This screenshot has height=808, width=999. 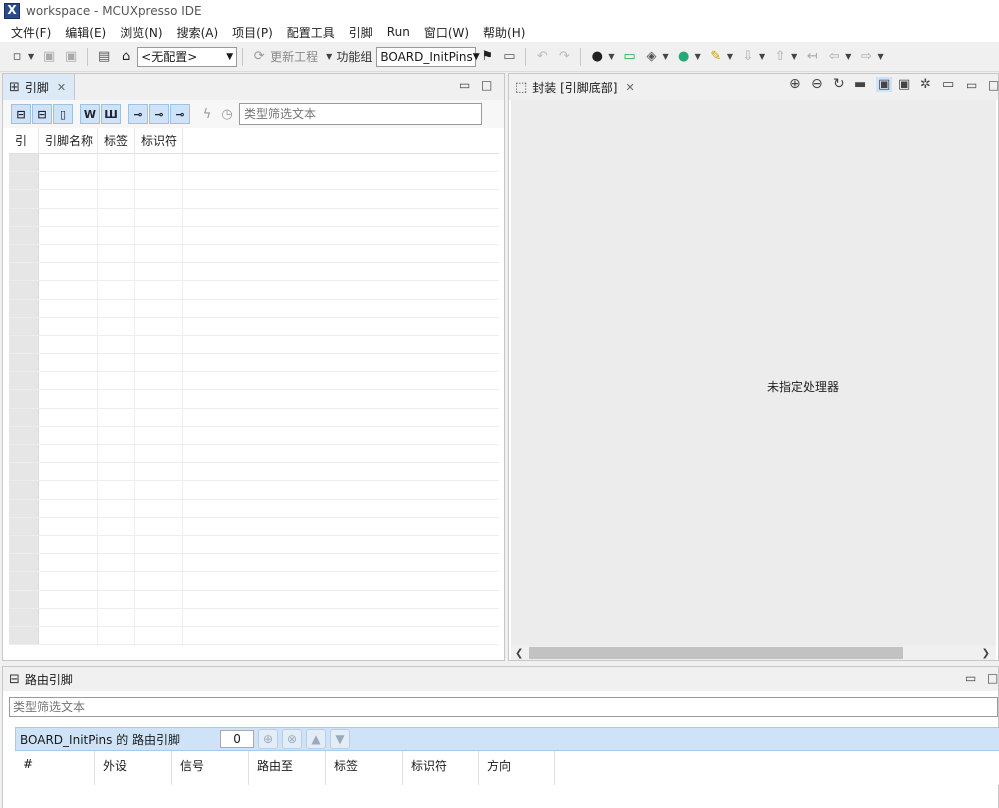 I want to click on clock-icon: ◷, so click(x=227, y=114).